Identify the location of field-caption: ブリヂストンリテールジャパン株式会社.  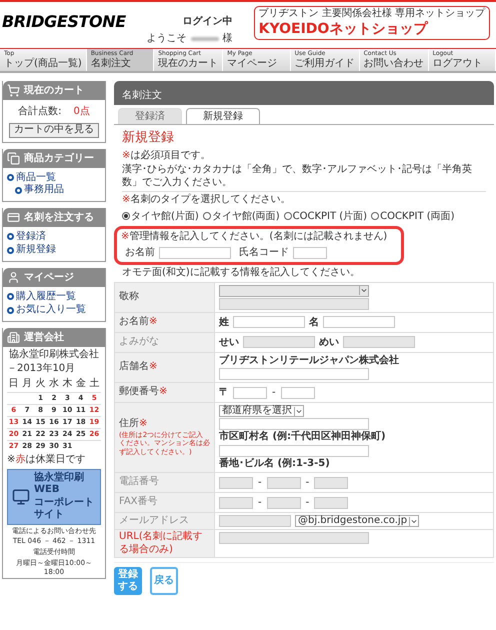
(309, 360).